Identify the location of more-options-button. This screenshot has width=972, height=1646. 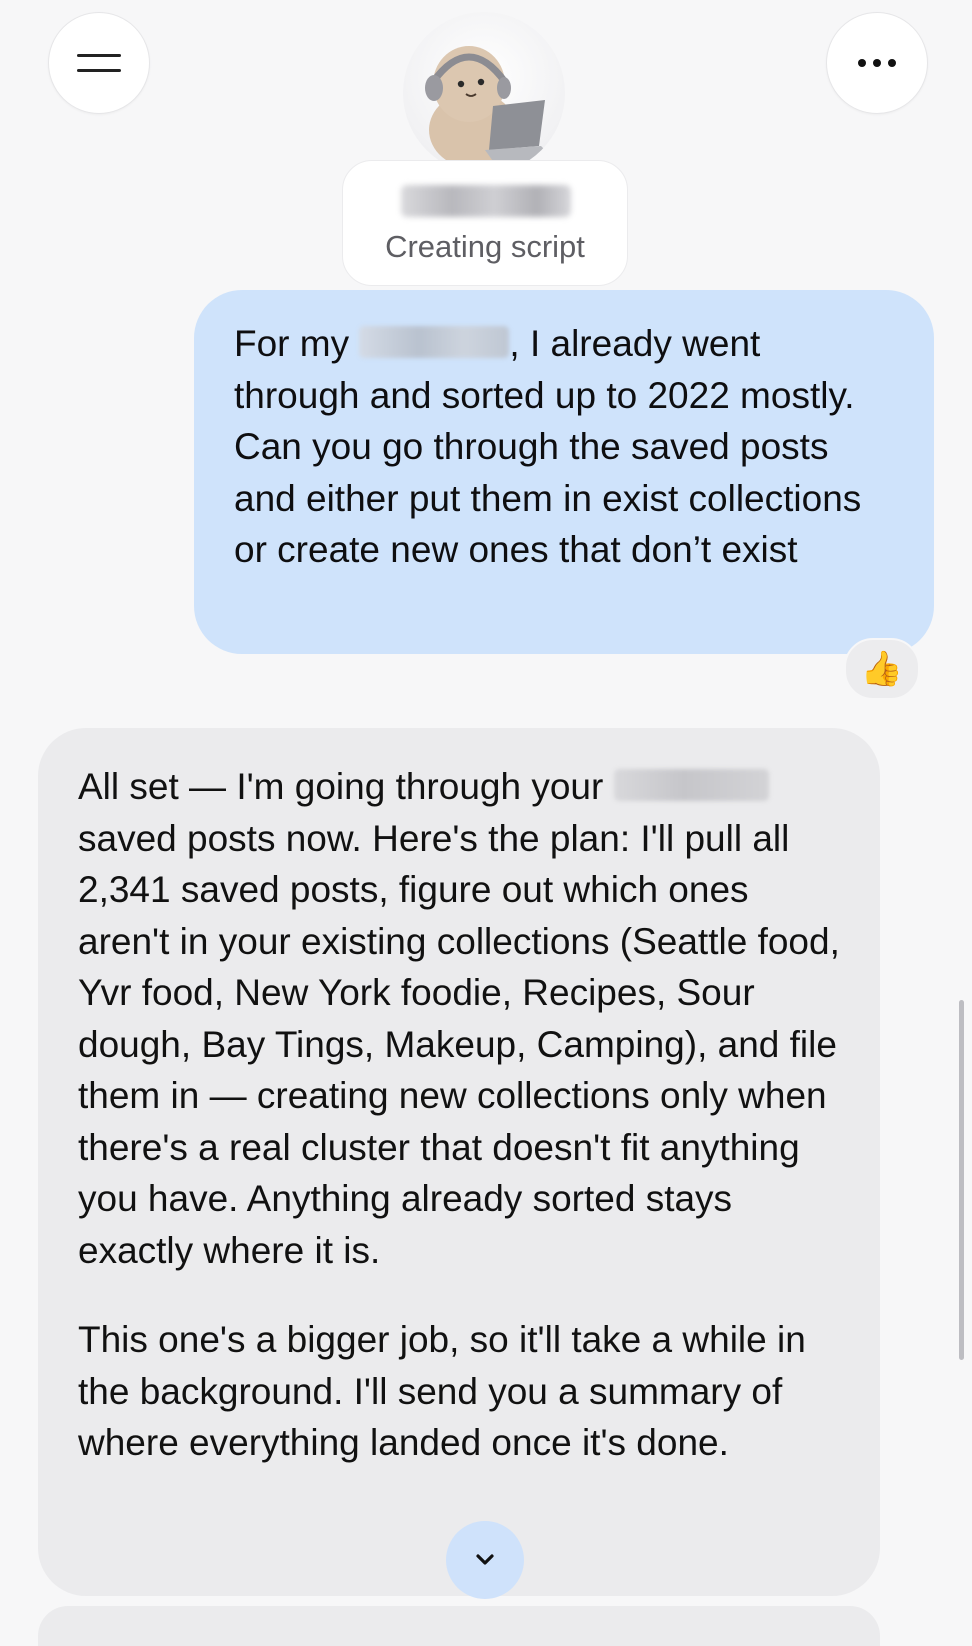
(877, 63).